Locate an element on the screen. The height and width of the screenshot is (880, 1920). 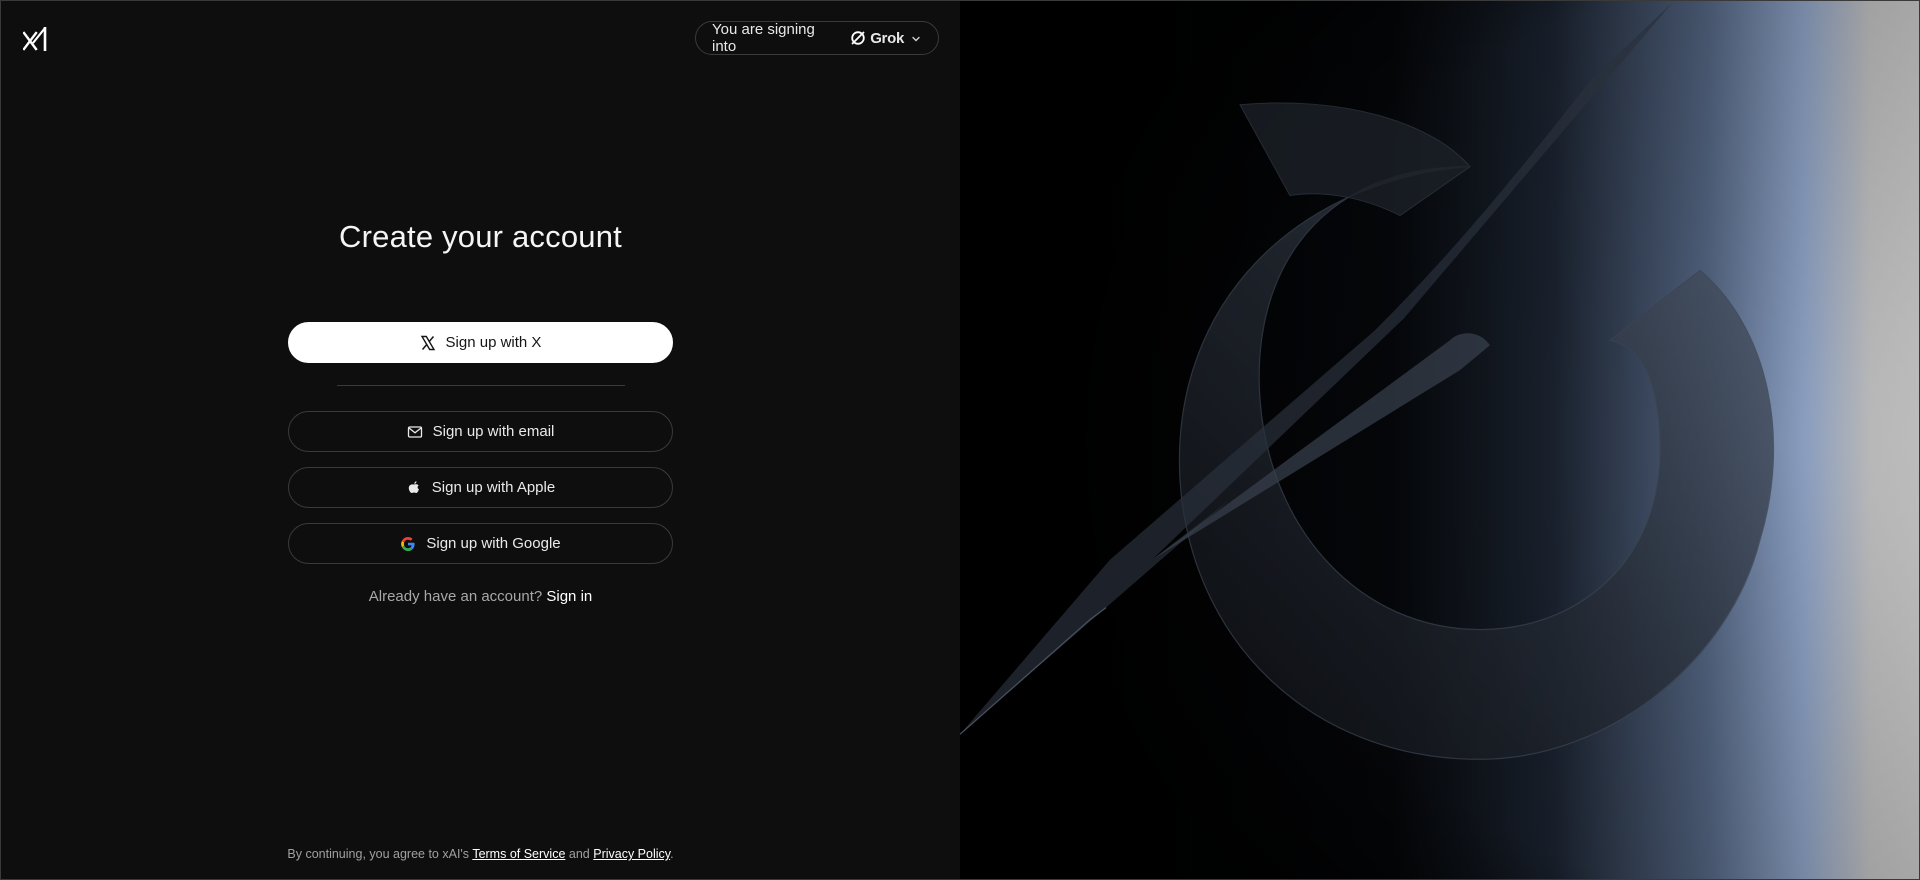
sign-up-with-email-label: Sign up with email is located at coordinates (493, 431).